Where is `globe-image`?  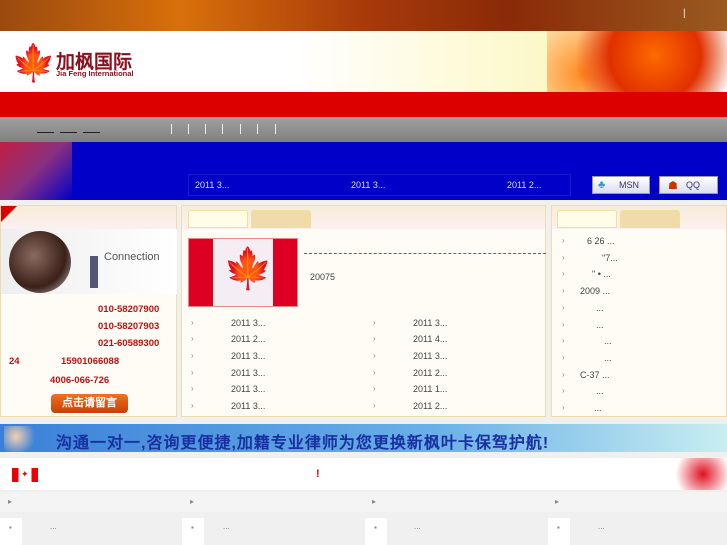 globe-image is located at coordinates (40, 262).